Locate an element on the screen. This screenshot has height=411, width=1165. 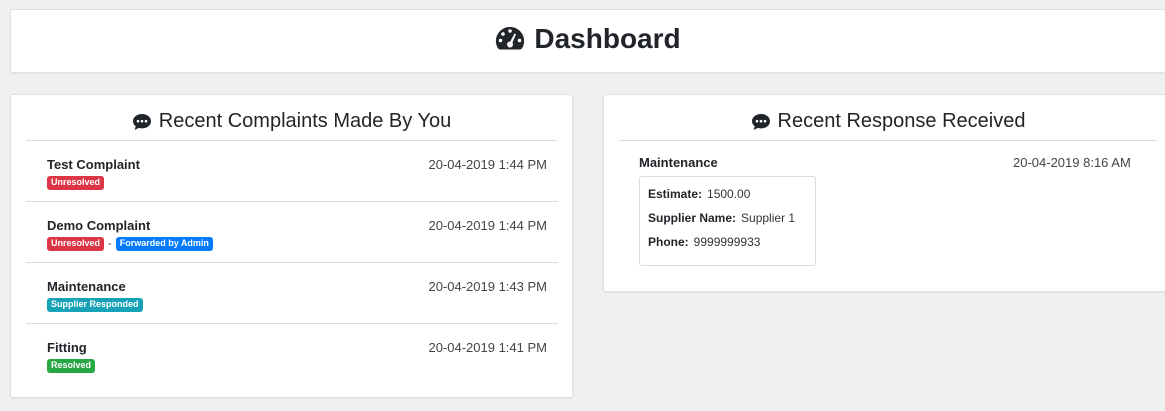
complaint-name: Fitting is located at coordinates (67, 347).